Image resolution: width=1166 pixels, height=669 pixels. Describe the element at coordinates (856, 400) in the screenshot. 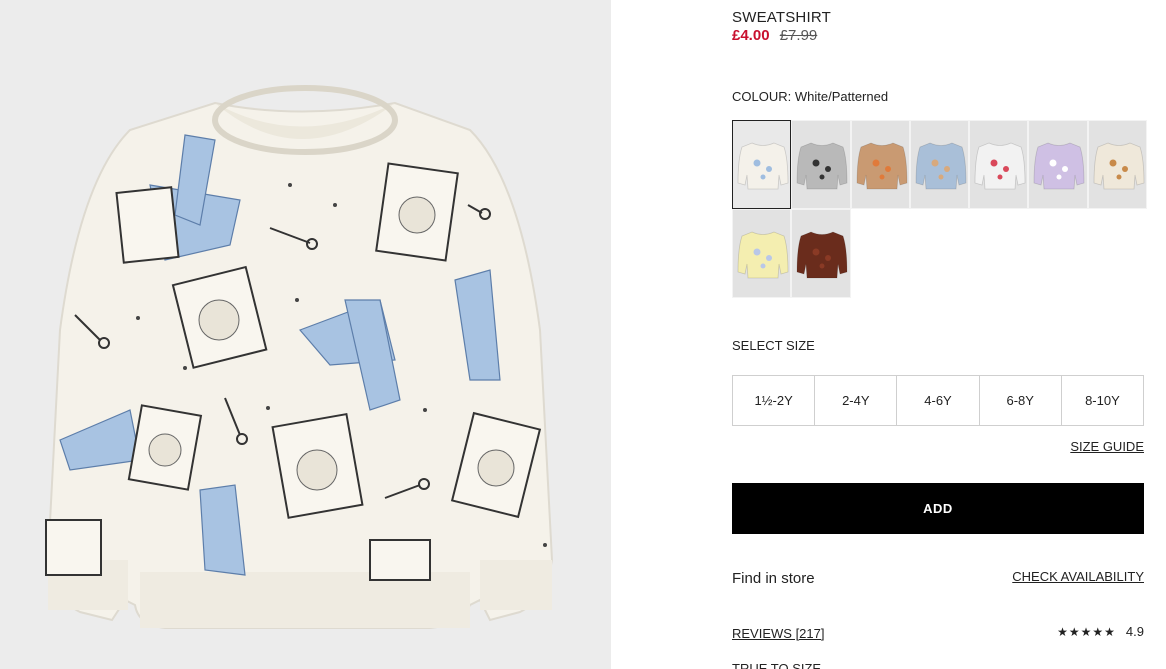

I see `size-option: 2-4Y` at that location.